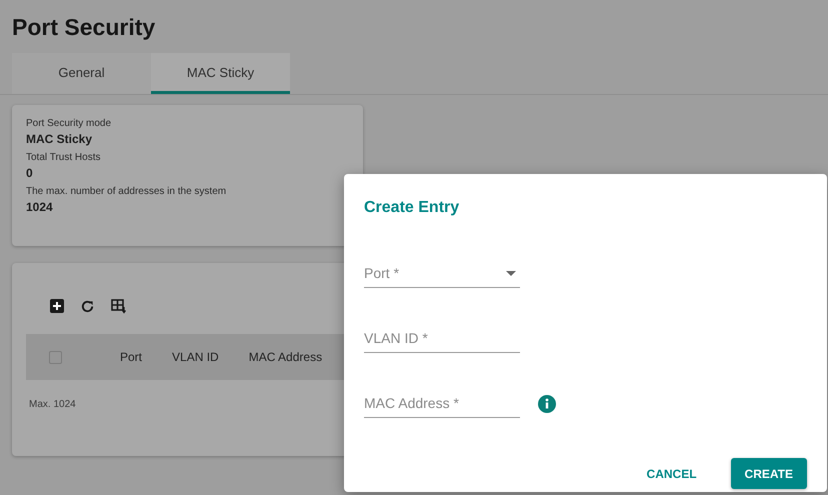 This screenshot has width=828, height=495. Describe the element at coordinates (64, 157) in the screenshot. I see `summary-label: Total Trust Hosts` at that location.